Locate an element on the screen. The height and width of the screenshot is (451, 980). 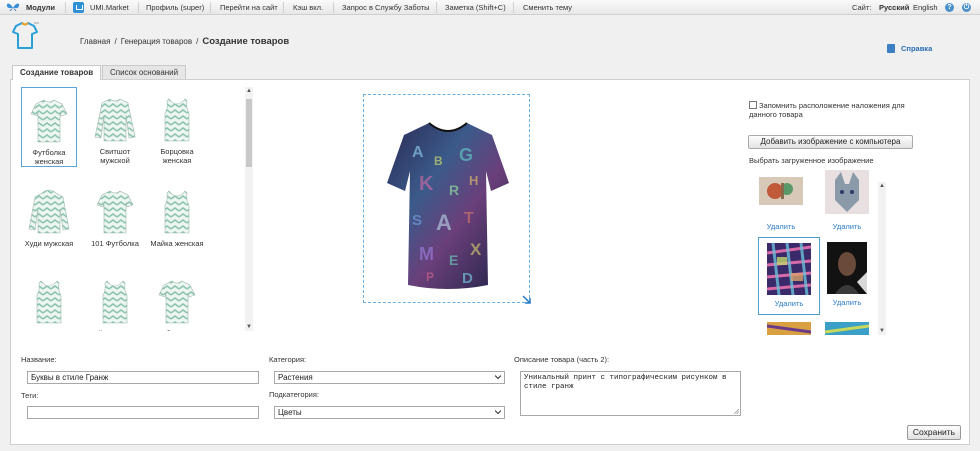
scroll-track is located at coordinates (882, 257).